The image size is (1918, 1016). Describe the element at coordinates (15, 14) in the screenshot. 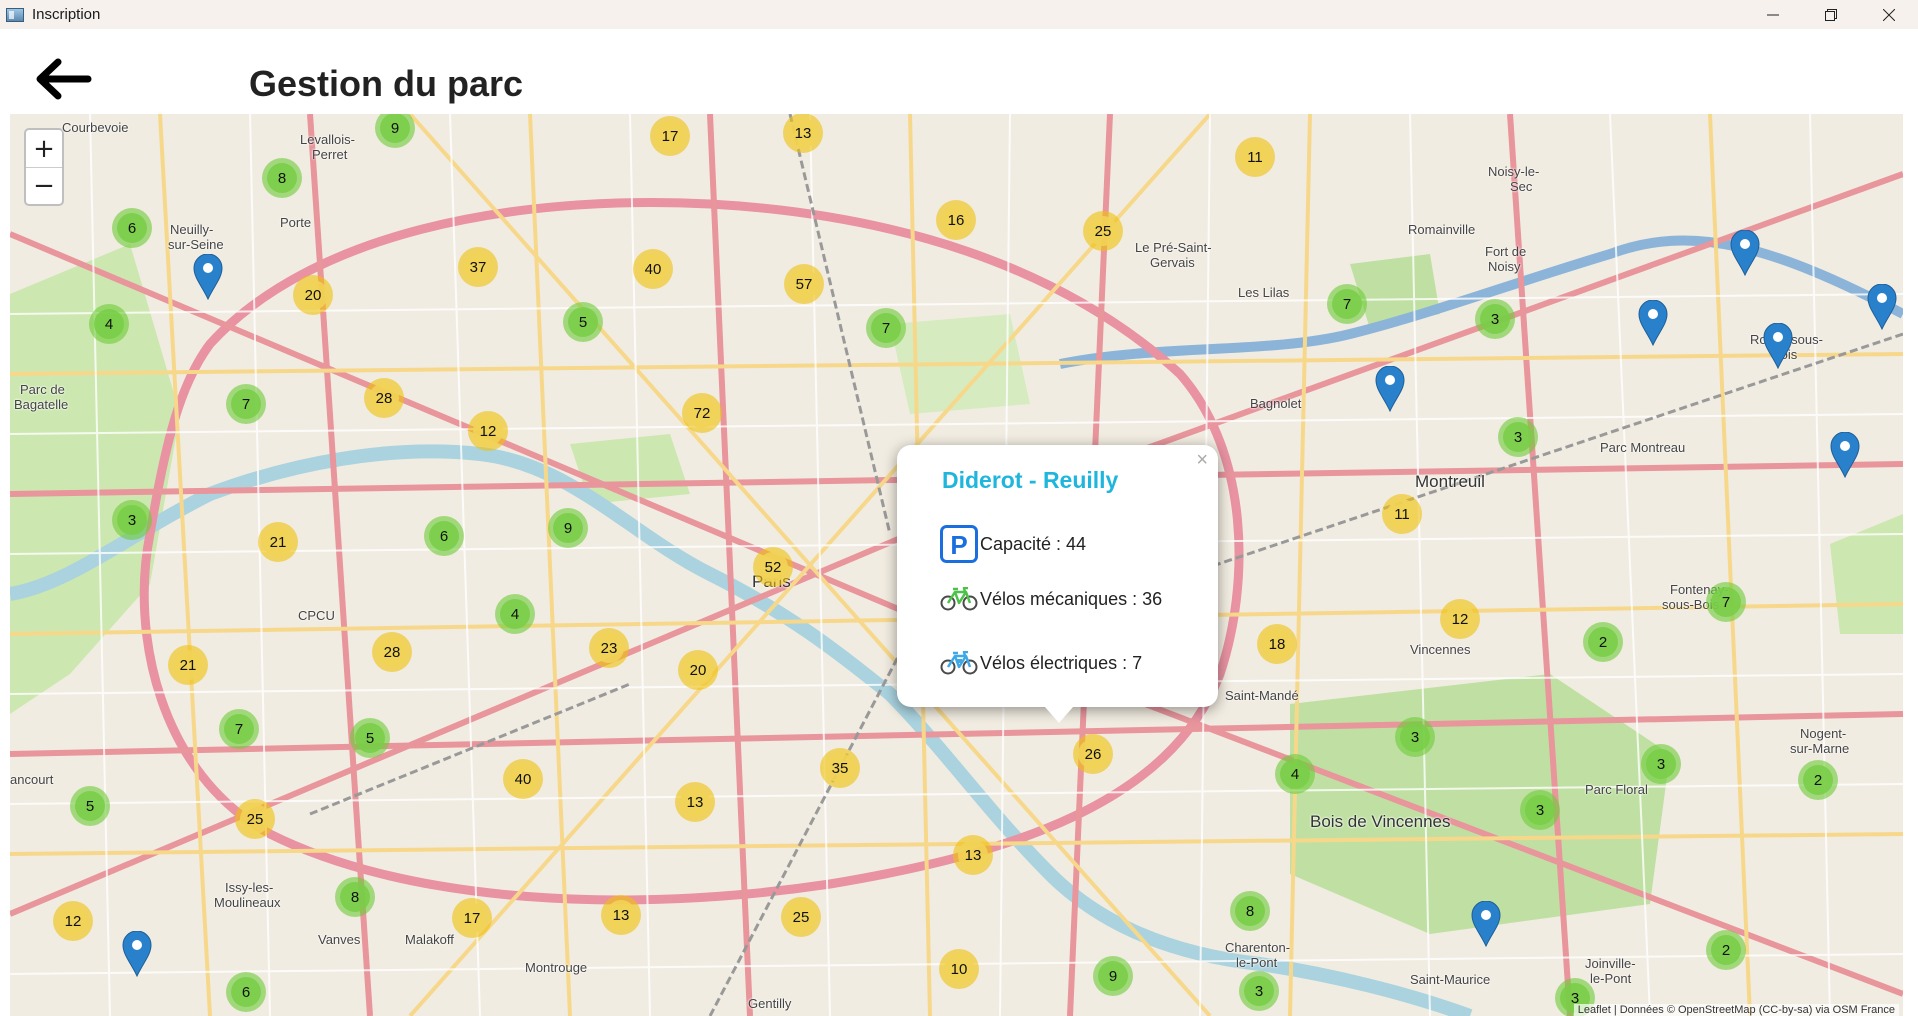

I see `app-icon` at that location.